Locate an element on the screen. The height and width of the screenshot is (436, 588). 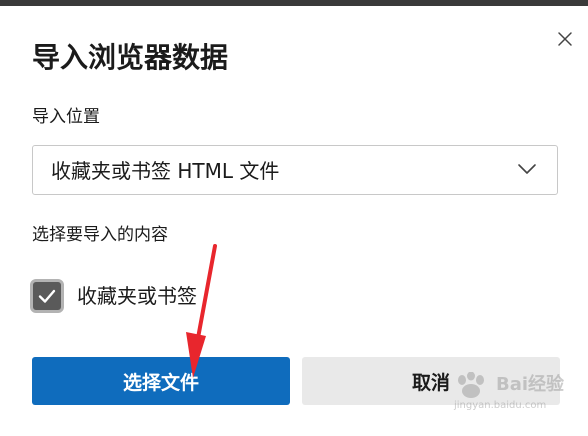
close-button is located at coordinates (565, 39).